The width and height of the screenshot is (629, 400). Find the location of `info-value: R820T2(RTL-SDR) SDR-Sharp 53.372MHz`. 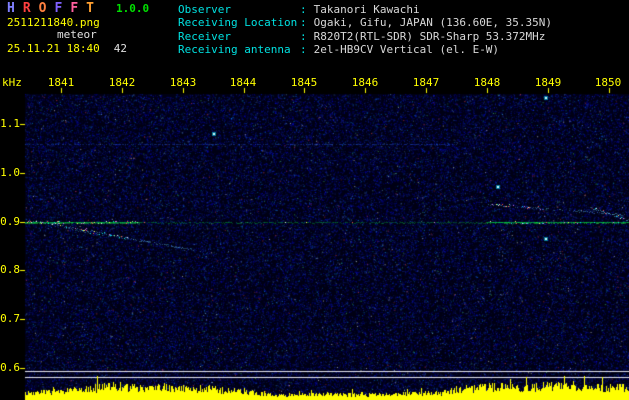

info-value: R820T2(RTL-SDR) SDR-Sharp 53.372MHz is located at coordinates (429, 36).